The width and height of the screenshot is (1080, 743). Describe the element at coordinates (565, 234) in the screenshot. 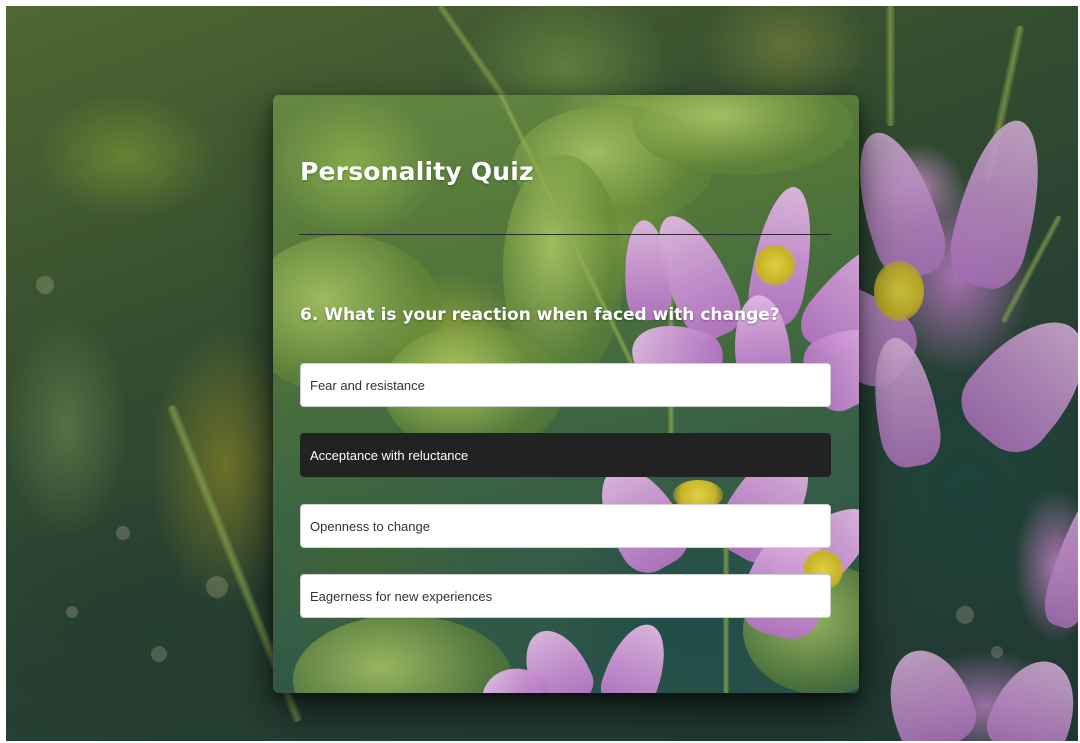

I see `title-divider` at that location.